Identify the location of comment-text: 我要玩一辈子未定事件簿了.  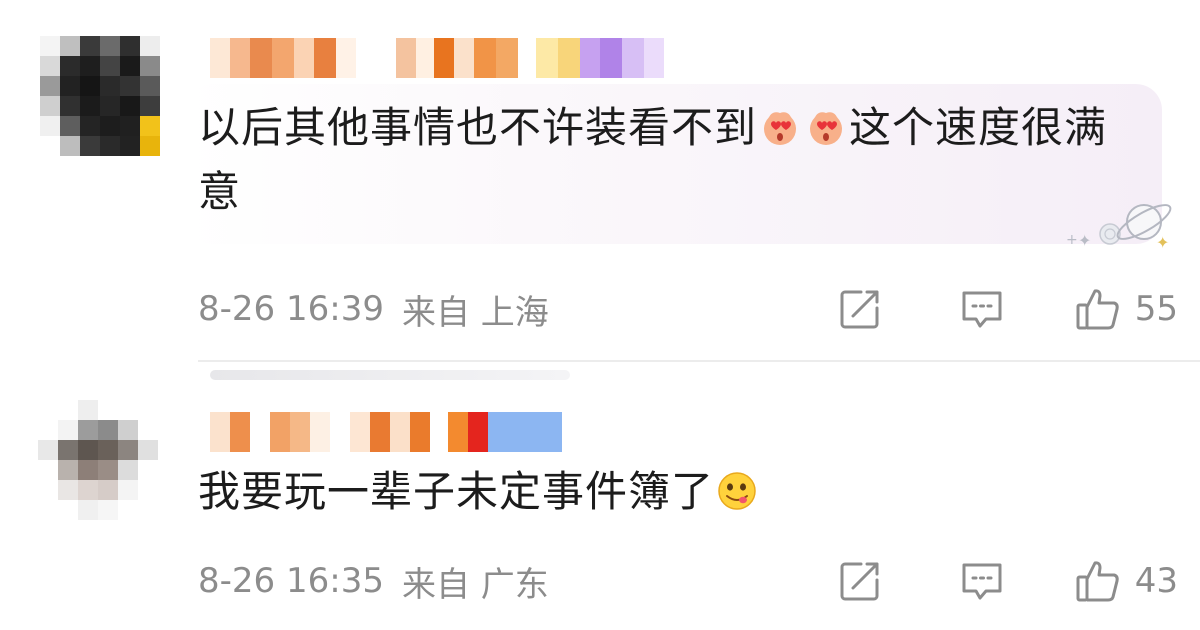
(479, 492).